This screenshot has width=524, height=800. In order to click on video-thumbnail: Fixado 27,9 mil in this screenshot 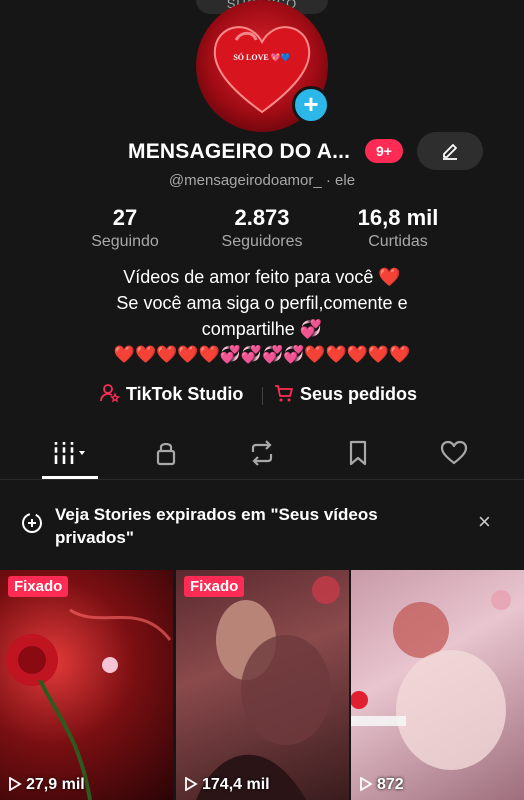, I will do `click(86, 685)`.